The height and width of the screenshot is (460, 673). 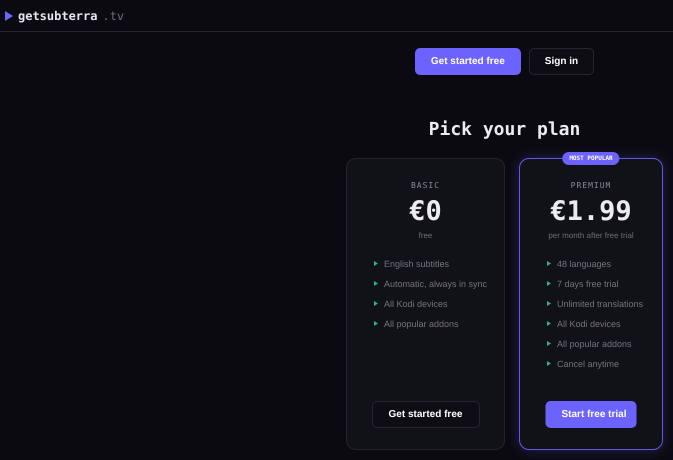 What do you see at coordinates (600, 303) in the screenshot?
I see `feature-text: Unlimited translations` at bounding box center [600, 303].